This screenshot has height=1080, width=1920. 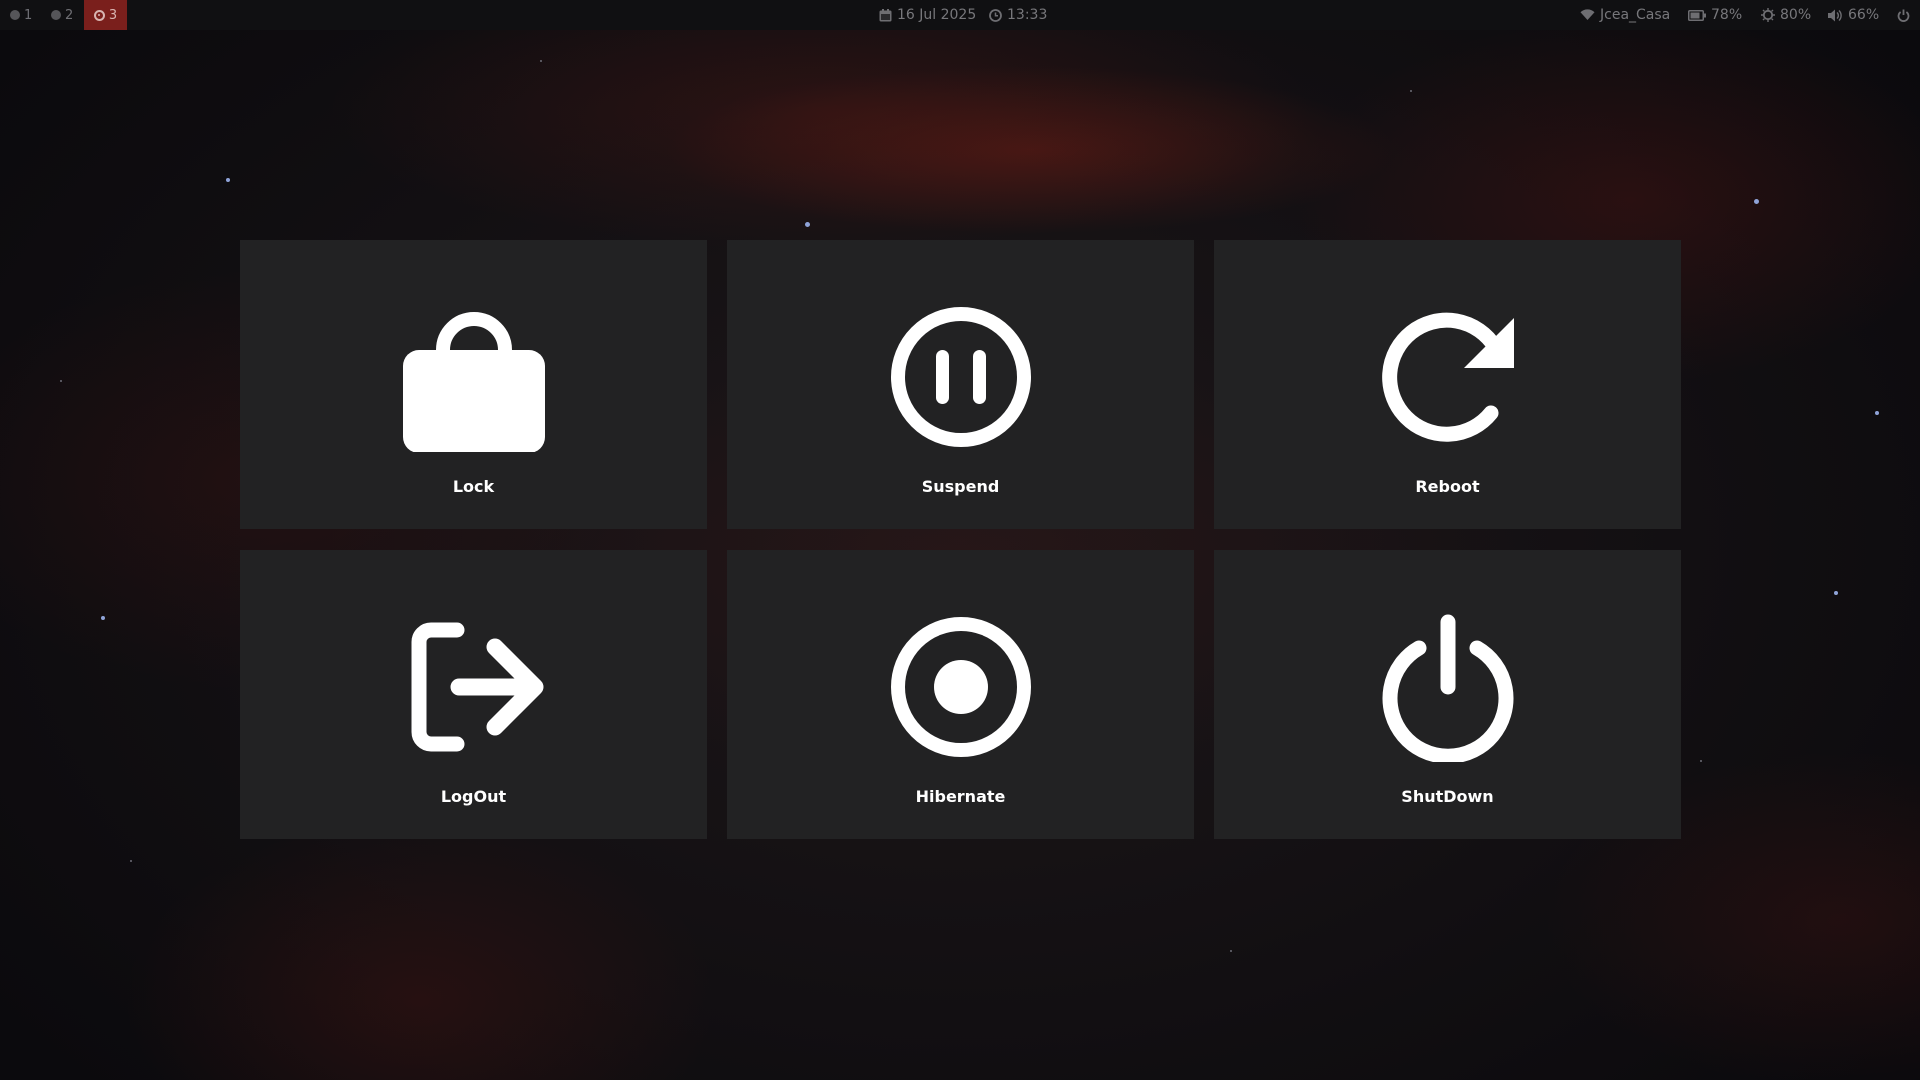 I want to click on brightness-widget: 80%, so click(x=1786, y=15).